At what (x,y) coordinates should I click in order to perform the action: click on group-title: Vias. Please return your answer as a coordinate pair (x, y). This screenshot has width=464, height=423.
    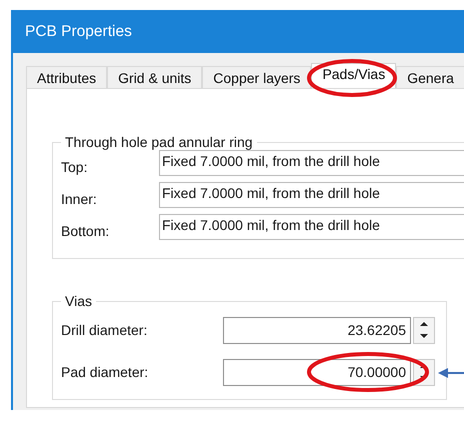
    Looking at the image, I should click on (78, 301).